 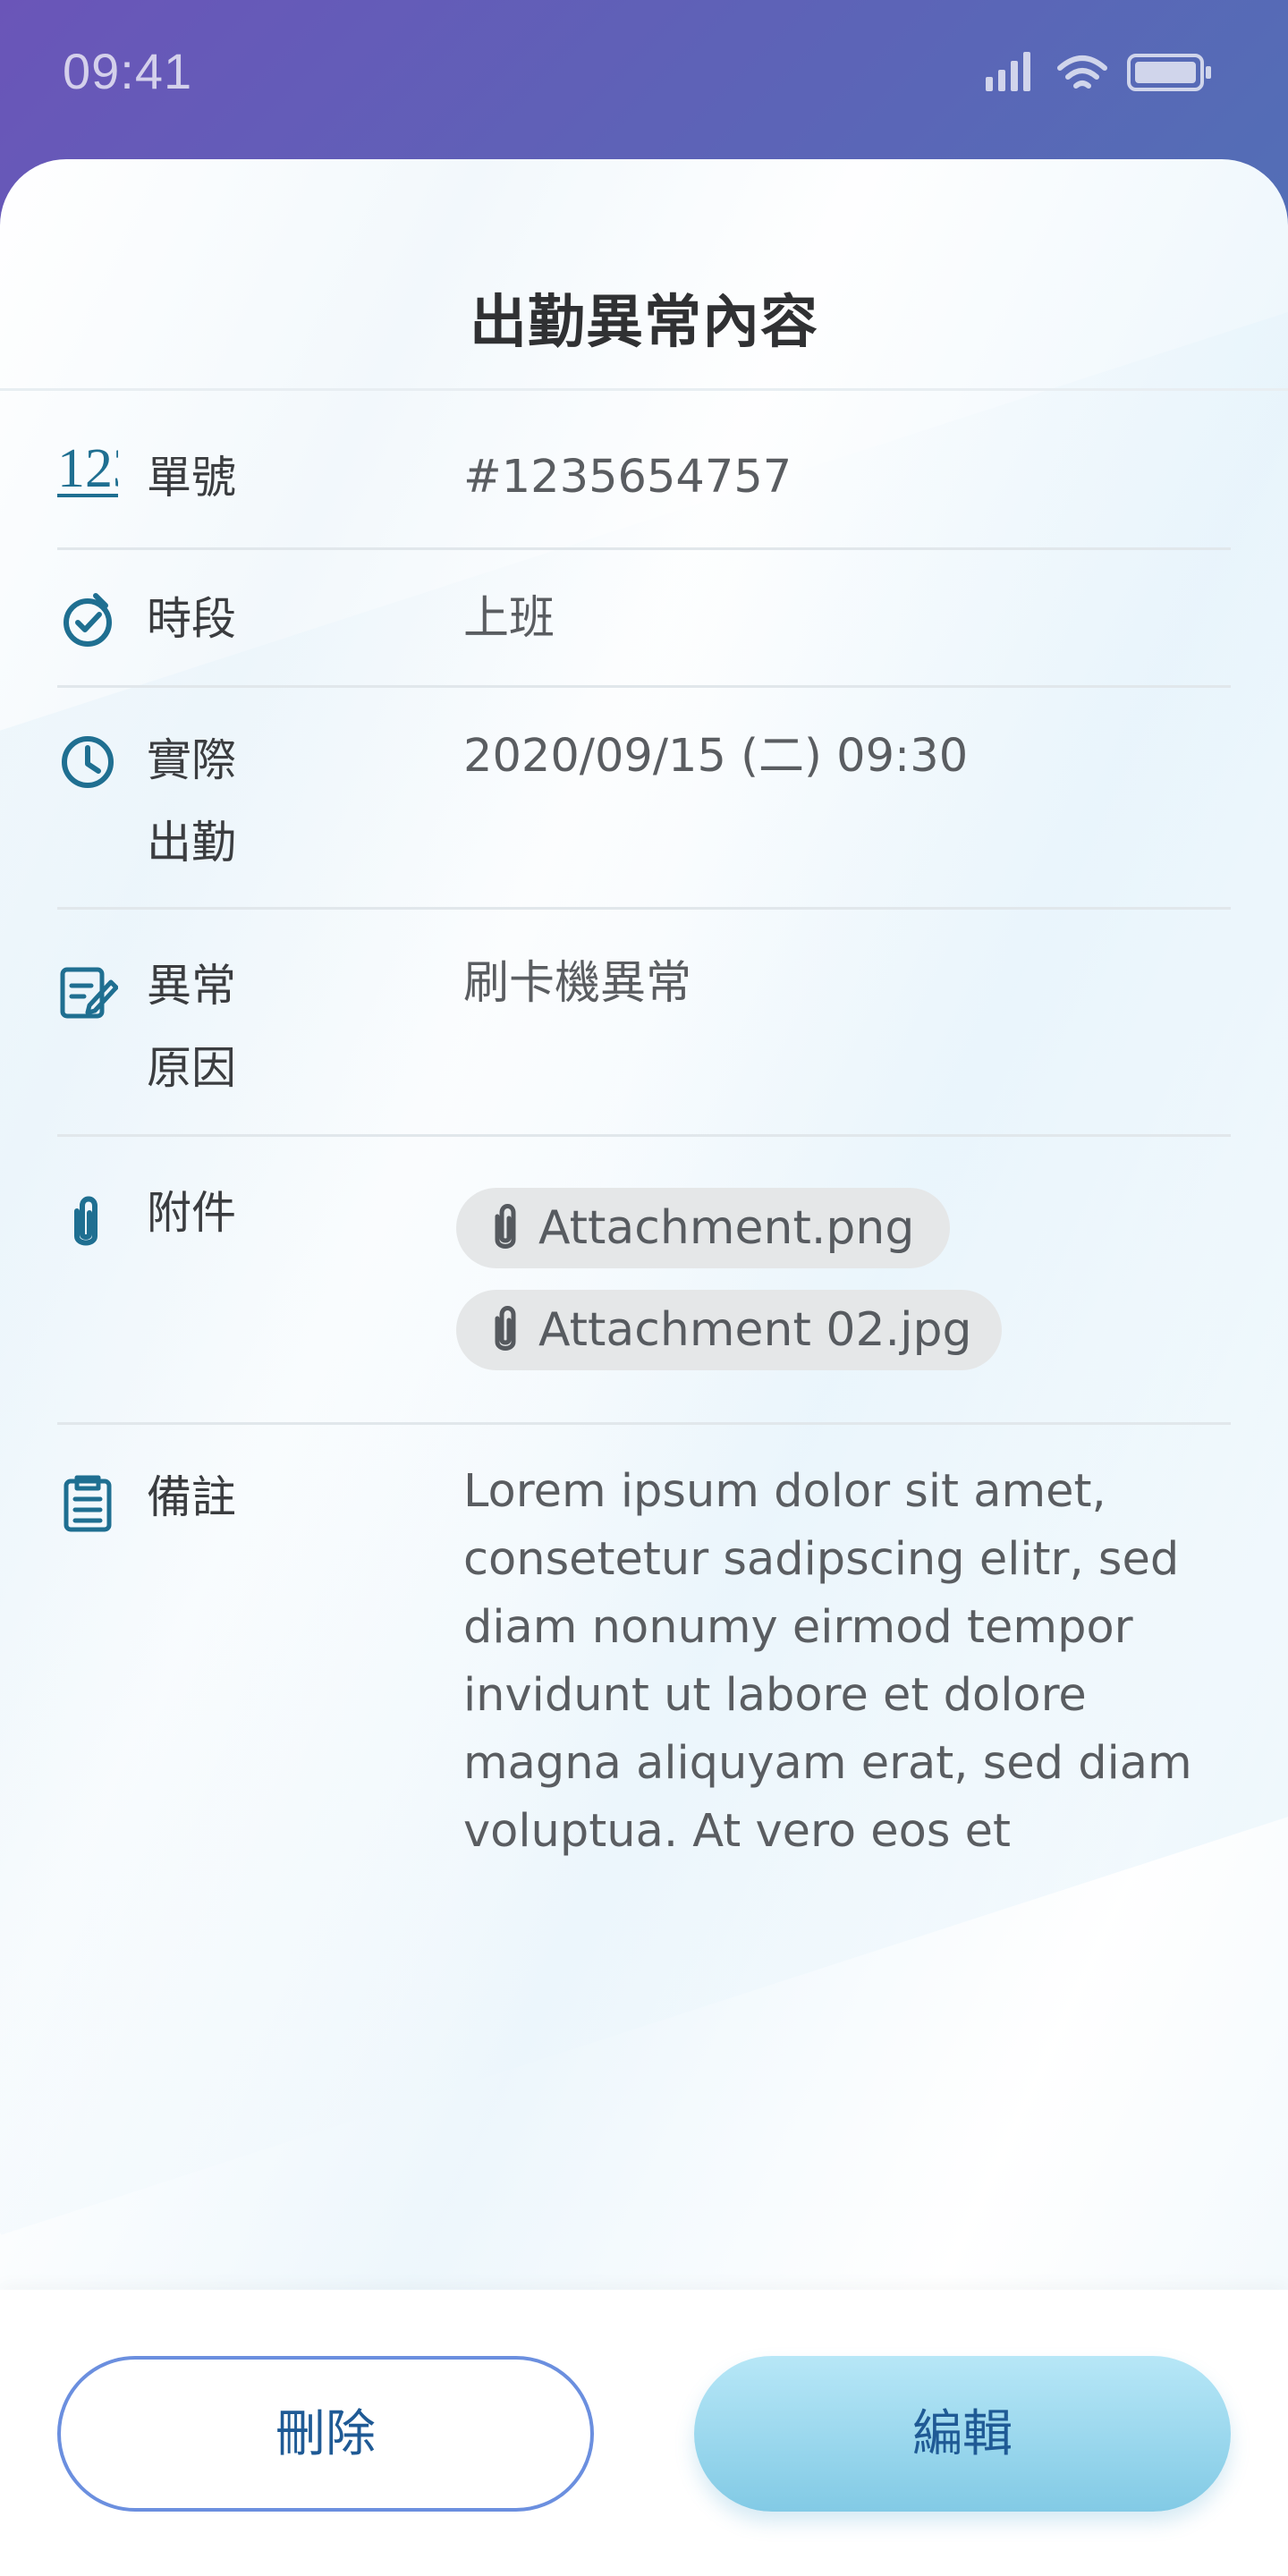 I want to click on status-time: 09:41, so click(x=128, y=71).